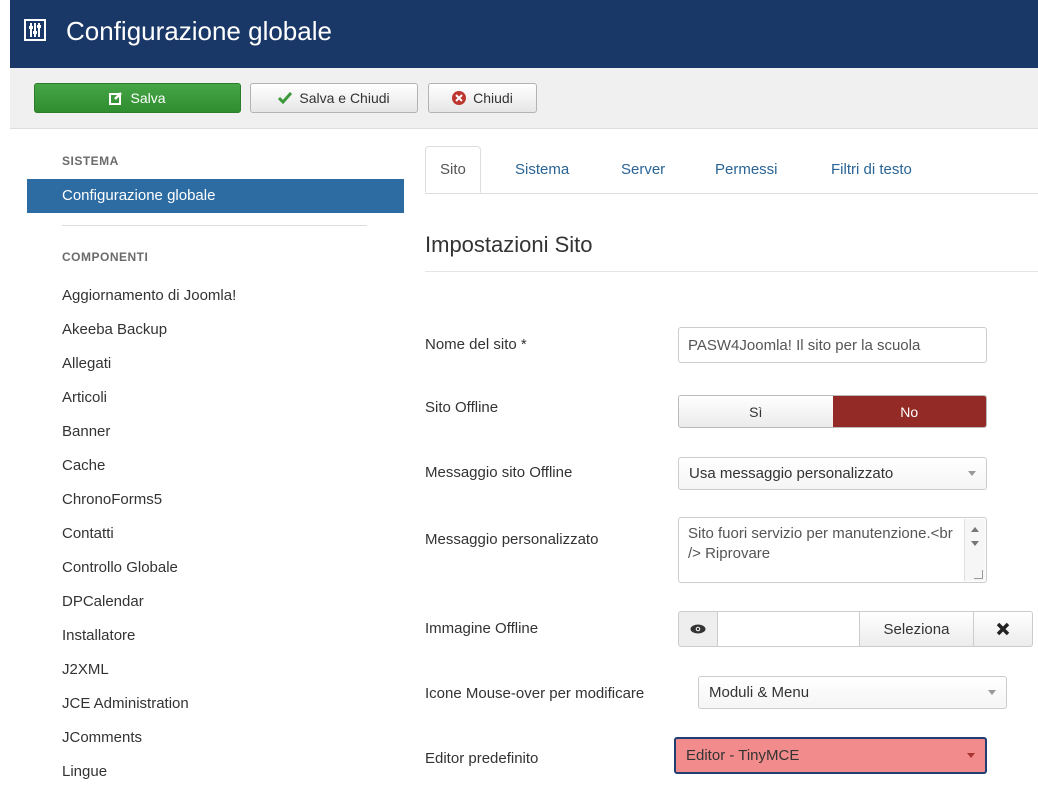 The height and width of the screenshot is (789, 1038). Describe the element at coordinates (105, 257) in the screenshot. I see `sidebar-heading-componenti: COMPONENTI` at that location.